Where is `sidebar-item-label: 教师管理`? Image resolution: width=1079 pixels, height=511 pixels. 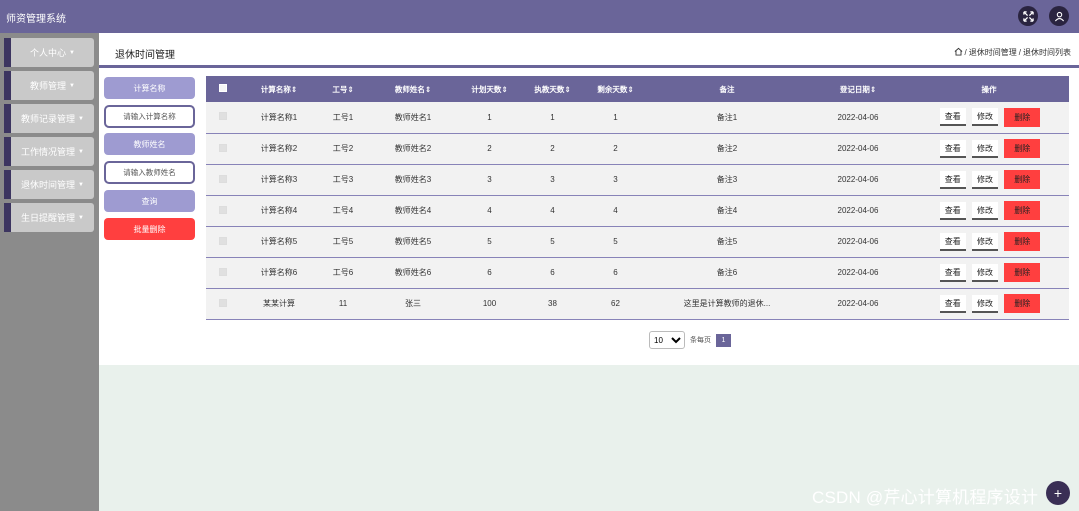
sidebar-item-label: 教师管理 is located at coordinates (48, 86).